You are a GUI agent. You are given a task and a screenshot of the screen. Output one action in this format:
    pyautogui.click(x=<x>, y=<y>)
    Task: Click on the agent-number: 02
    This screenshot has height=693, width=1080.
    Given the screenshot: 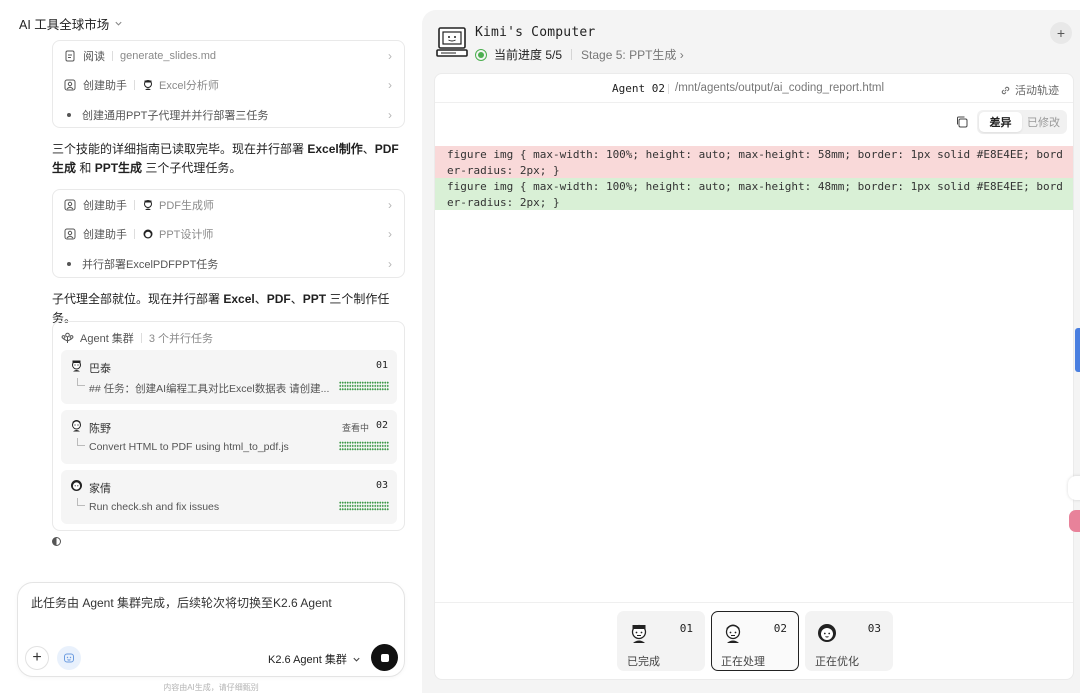 What is the action you would take?
    pyautogui.click(x=780, y=628)
    